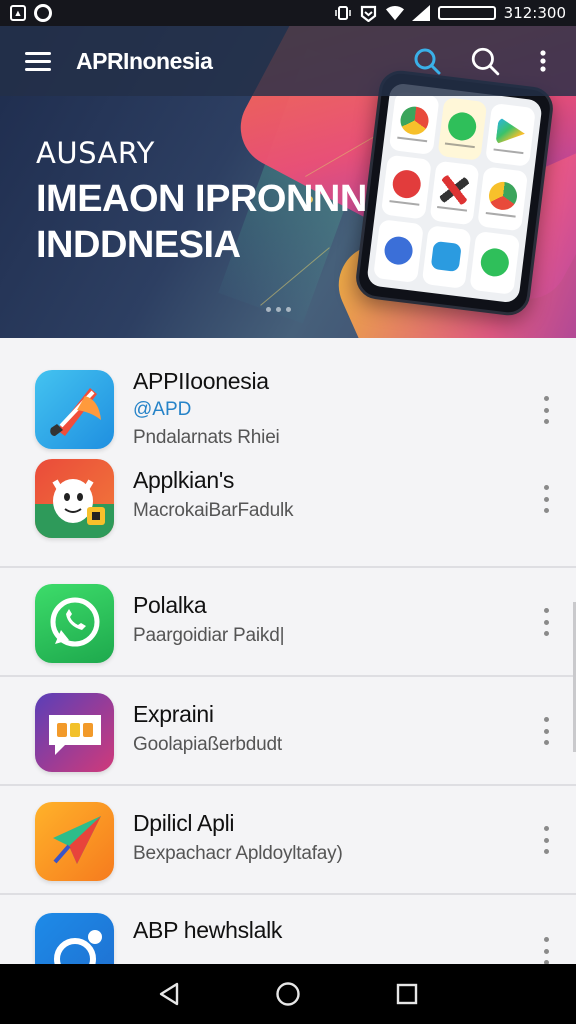 The image size is (576, 1024). I want to click on red-app-icon, so click(406, 187).